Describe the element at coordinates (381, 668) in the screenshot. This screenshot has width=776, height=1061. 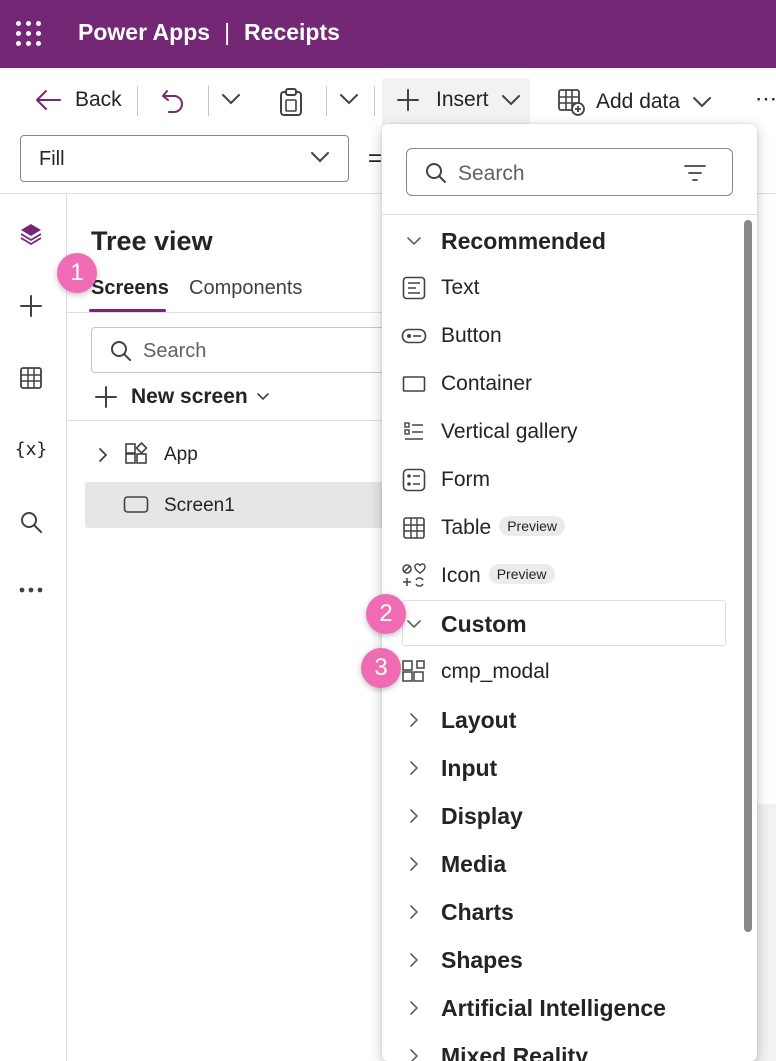
I see `callout-3: 3` at that location.